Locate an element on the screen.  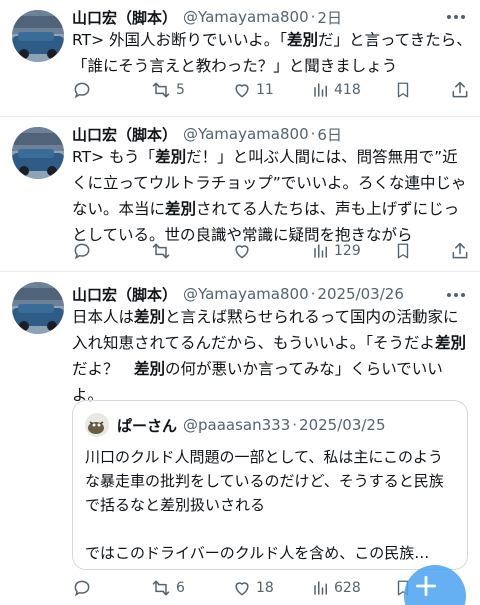
tweet-header: 山口宏（脚本） @Yamayama800 · 2025/03/26 is located at coordinates (238, 294).